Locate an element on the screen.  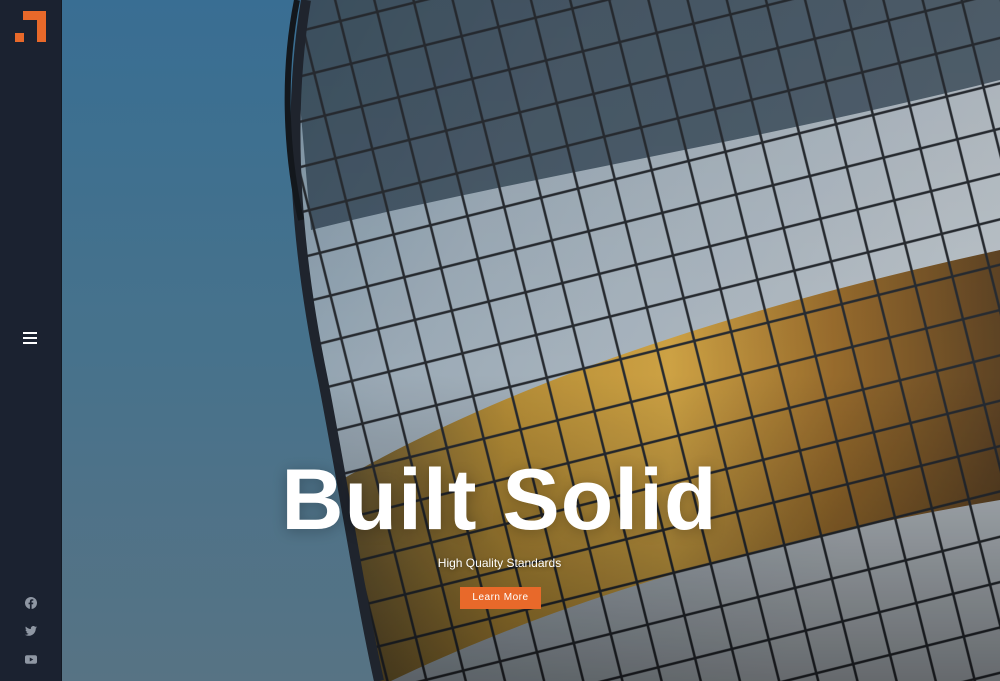
sidebar is located at coordinates (31, 340).